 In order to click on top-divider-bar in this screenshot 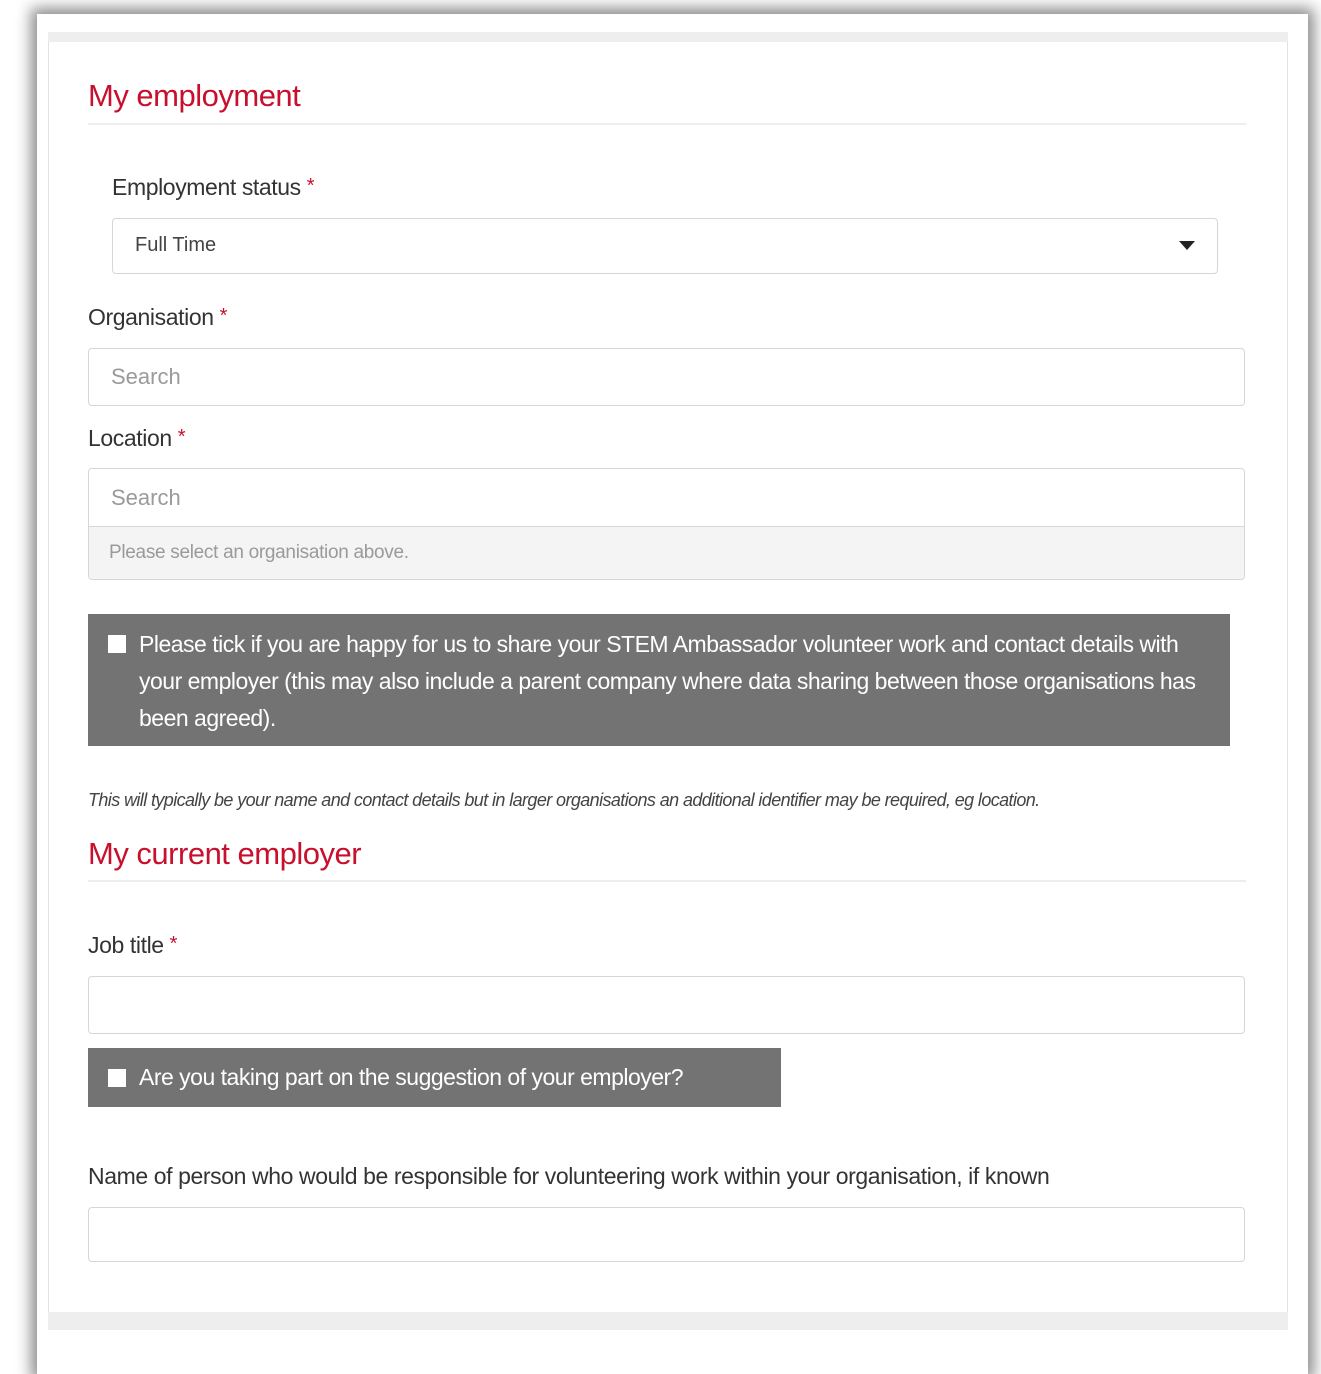, I will do `click(668, 37)`.